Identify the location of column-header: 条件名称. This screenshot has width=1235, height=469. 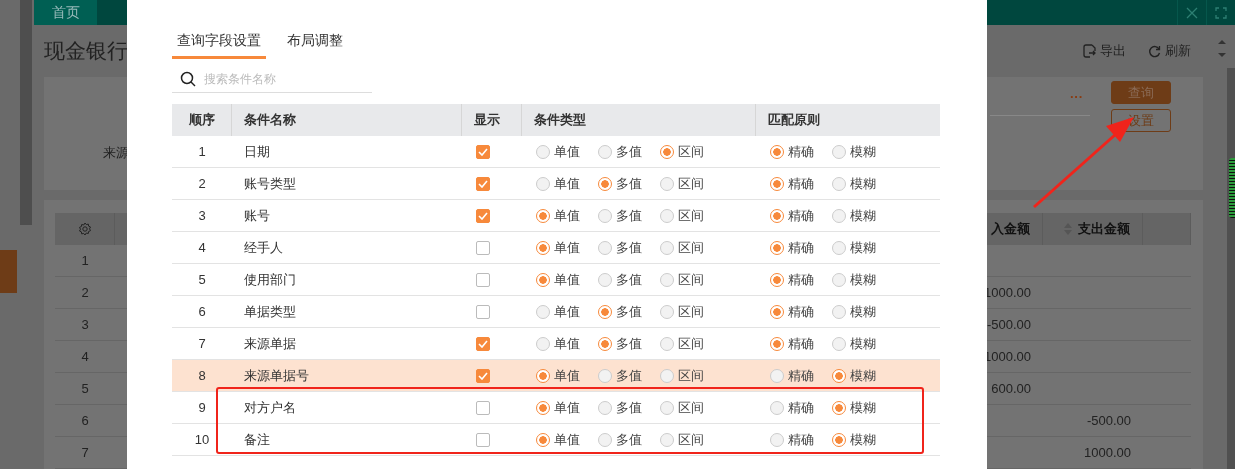
(347, 120).